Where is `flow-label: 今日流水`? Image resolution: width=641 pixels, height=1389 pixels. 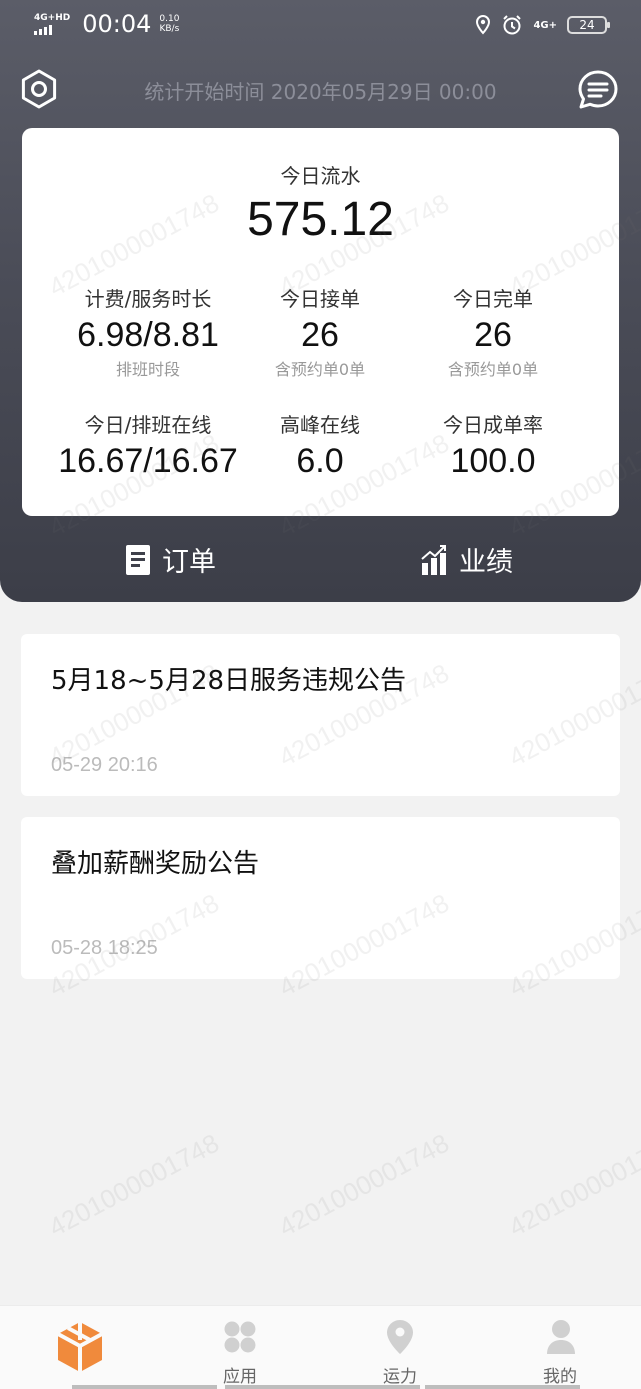 flow-label: 今日流水 is located at coordinates (320, 176).